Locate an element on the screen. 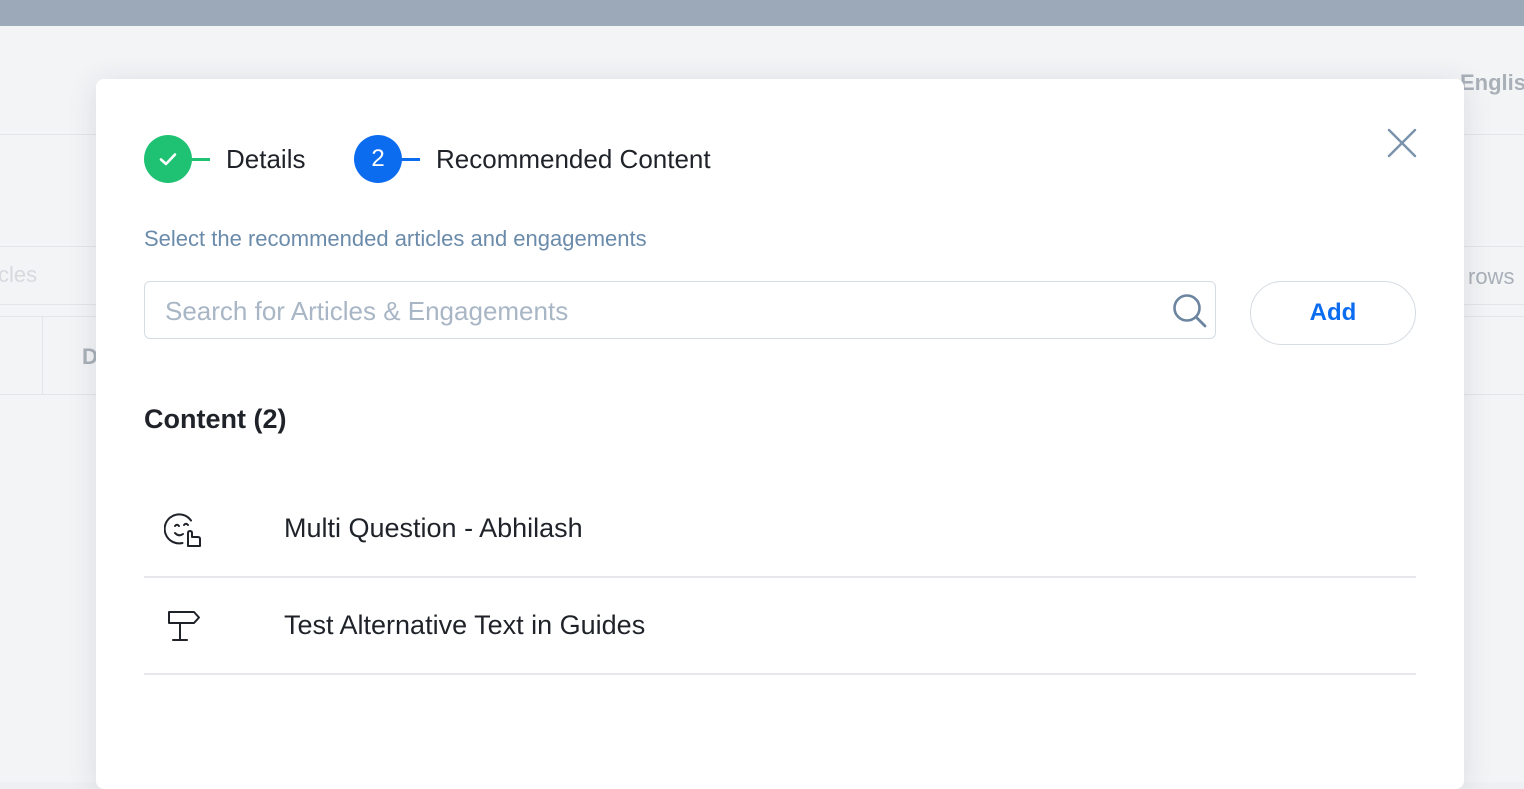 This screenshot has width=1524, height=789. checkmark-icon is located at coordinates (168, 159).